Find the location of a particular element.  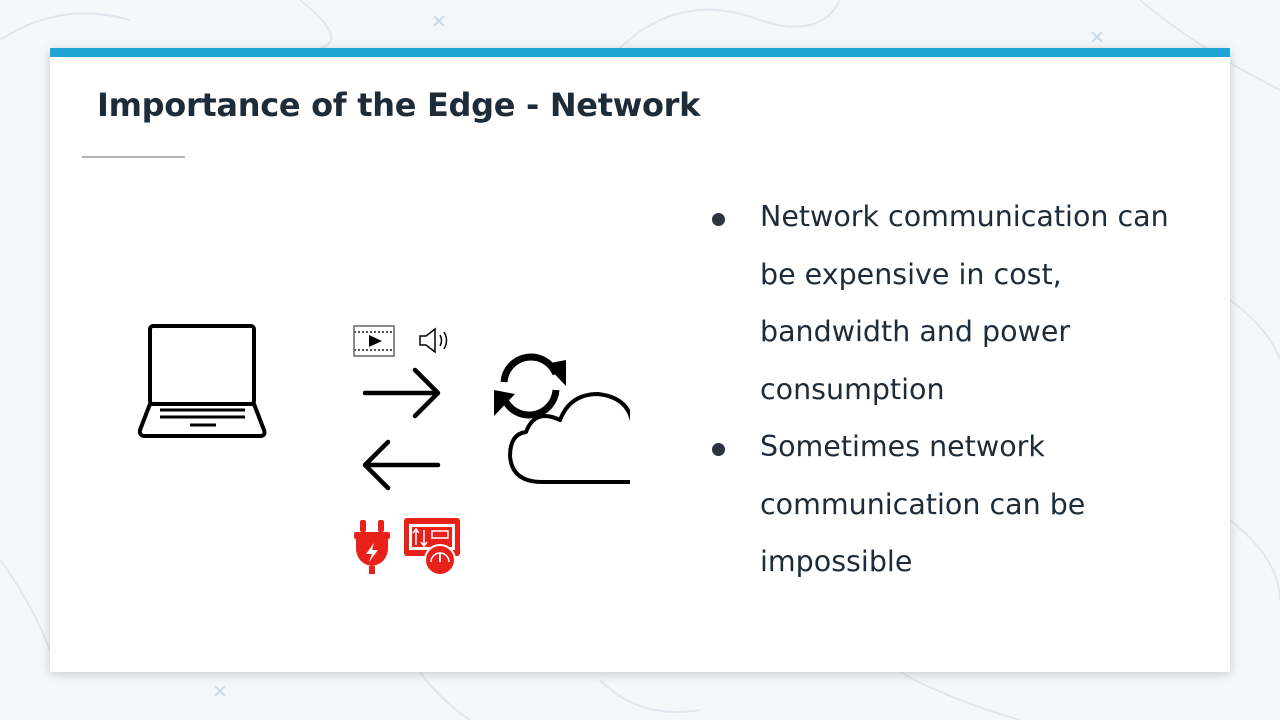

power-plug-icon is located at coordinates (372, 547).